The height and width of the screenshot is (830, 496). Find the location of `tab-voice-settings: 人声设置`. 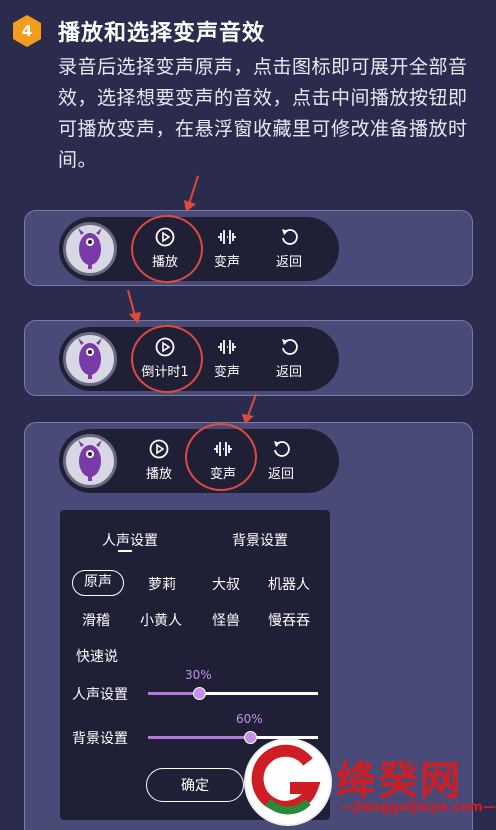

tab-voice-settings: 人声设置 is located at coordinates (130, 540).